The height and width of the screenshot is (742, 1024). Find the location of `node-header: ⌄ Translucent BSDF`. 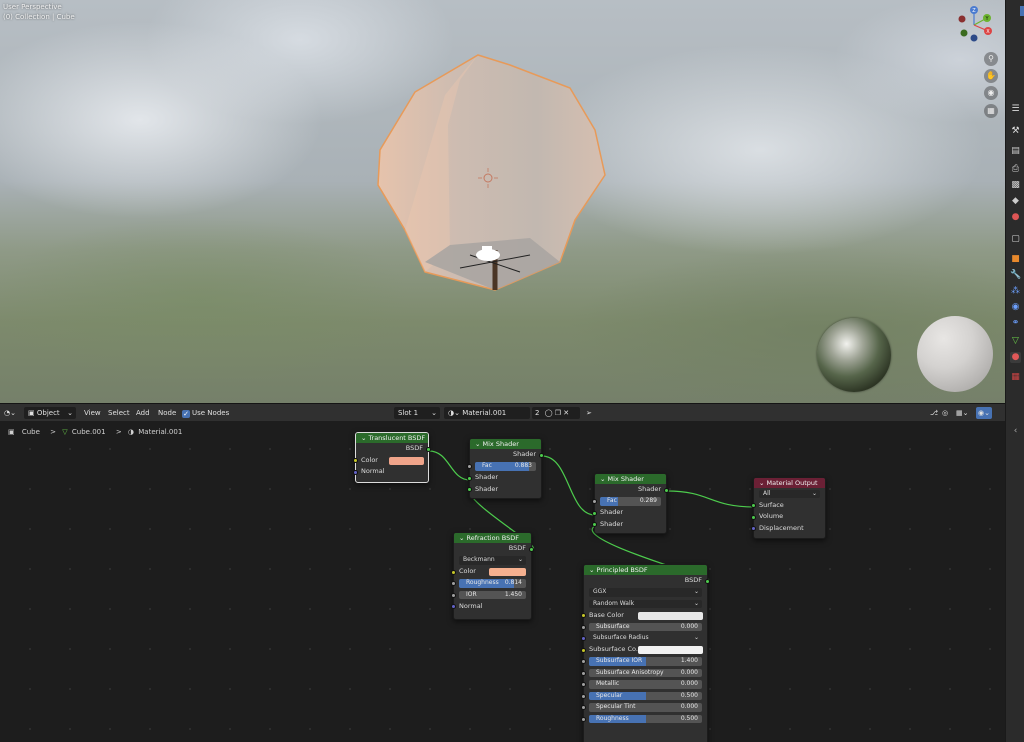

node-header: ⌄ Translucent BSDF is located at coordinates (392, 438).